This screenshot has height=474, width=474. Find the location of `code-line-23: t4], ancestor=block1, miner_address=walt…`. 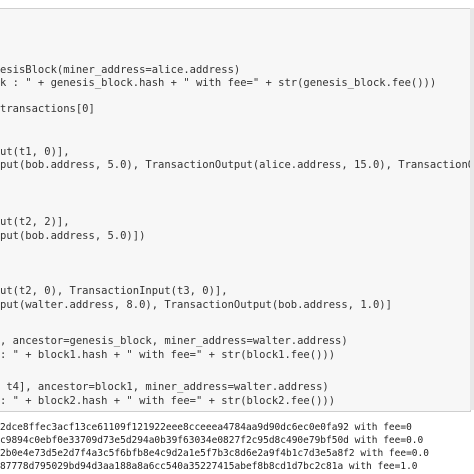

code-line-23: t4], ancestor=block1, miner_address=walt… is located at coordinates (164, 387).